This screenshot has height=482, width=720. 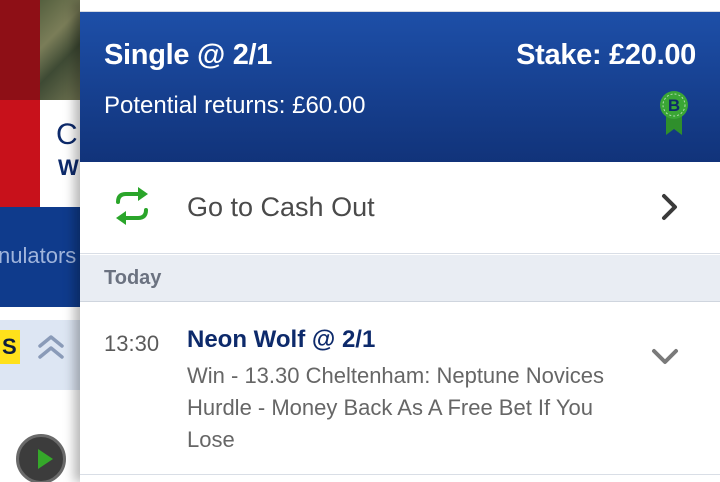 I want to click on section-header-today: Today, so click(x=400, y=278).